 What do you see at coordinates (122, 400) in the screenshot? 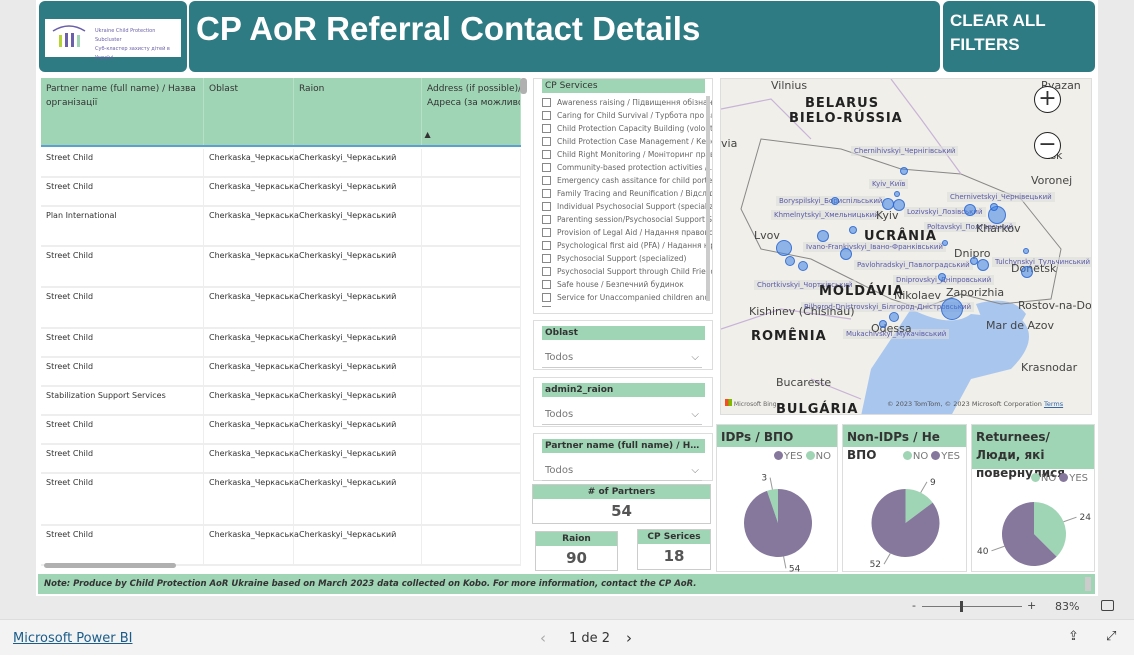
I see `table-cell: Stabilization Support Services` at bounding box center [122, 400].